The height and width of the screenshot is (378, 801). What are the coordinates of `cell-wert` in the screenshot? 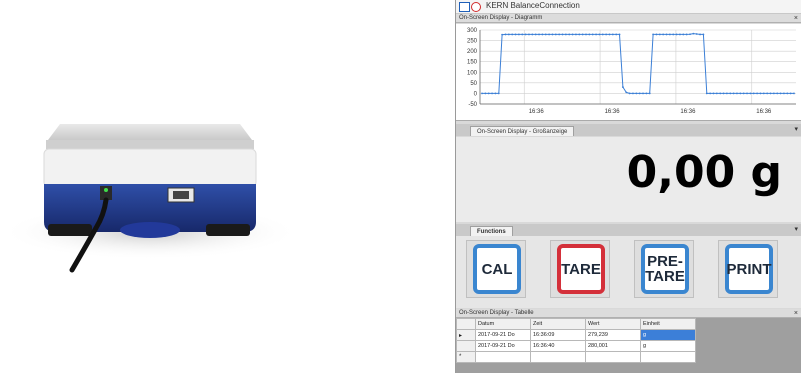 It's located at (613, 357).